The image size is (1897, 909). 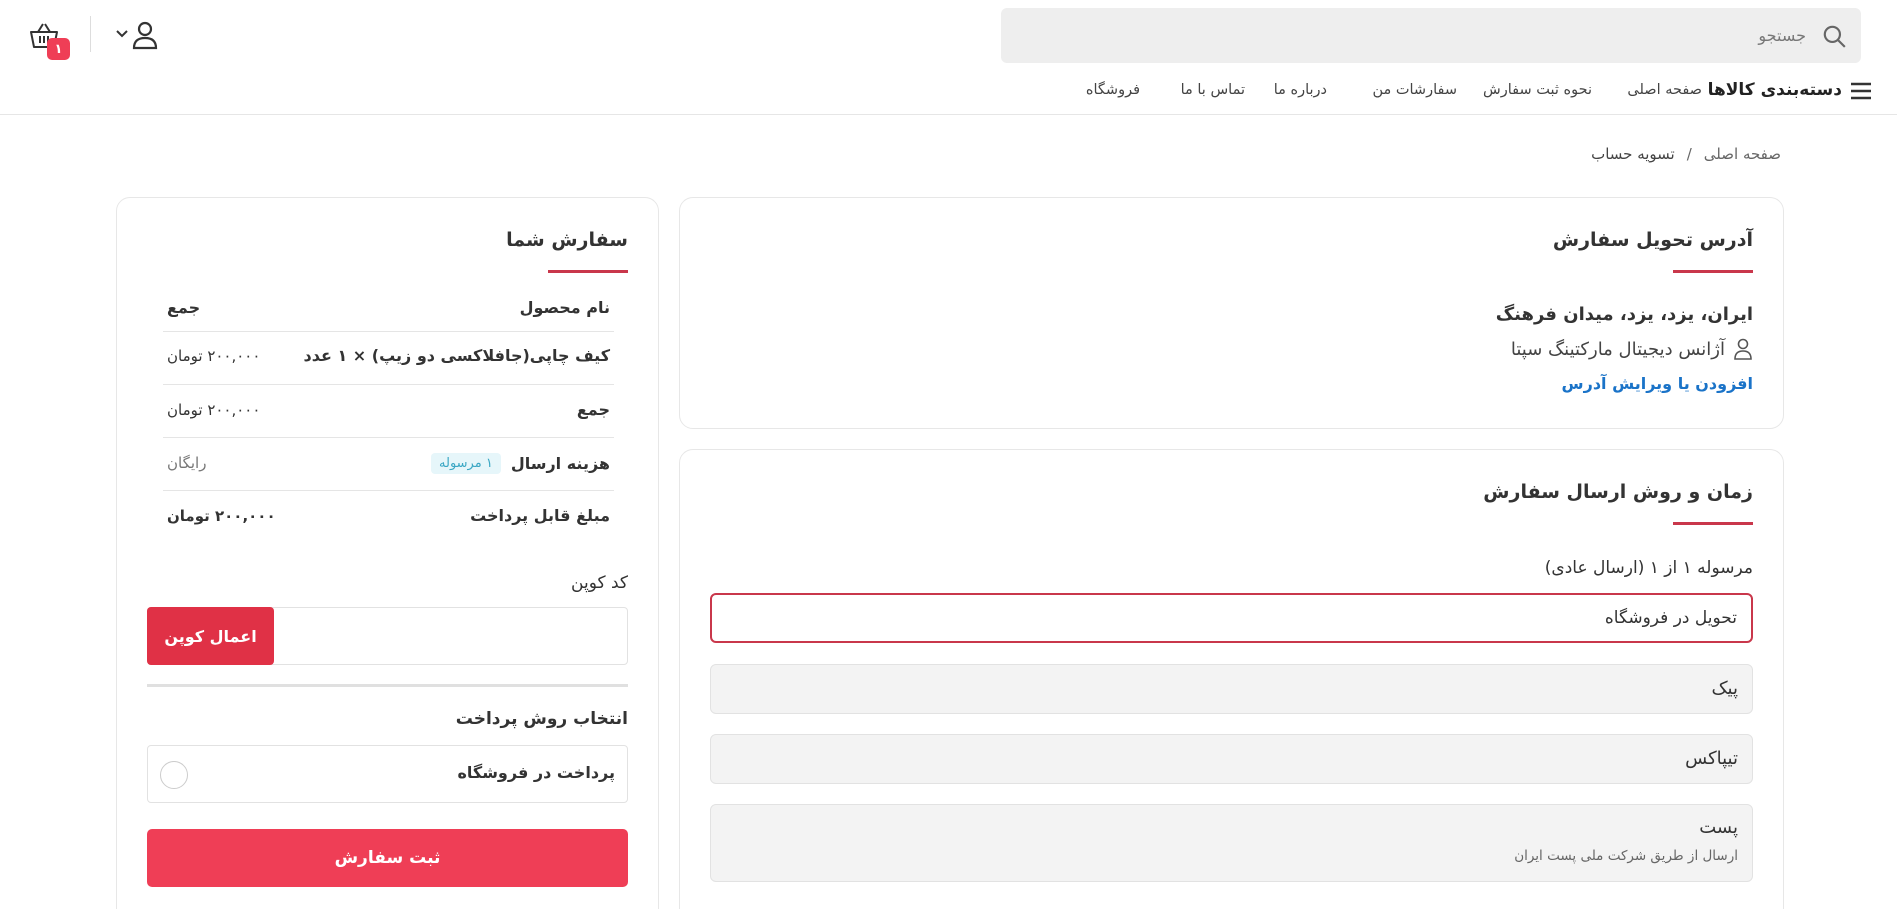 I want to click on nav-contact: تماس با ما, so click(x=1213, y=90).